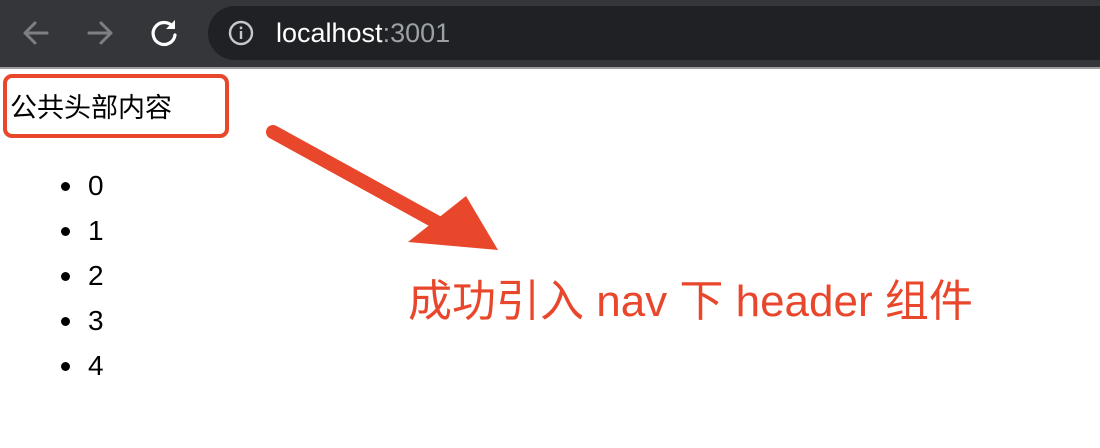 This screenshot has height=448, width=1100. I want to click on list-item: 0, so click(82, 189).